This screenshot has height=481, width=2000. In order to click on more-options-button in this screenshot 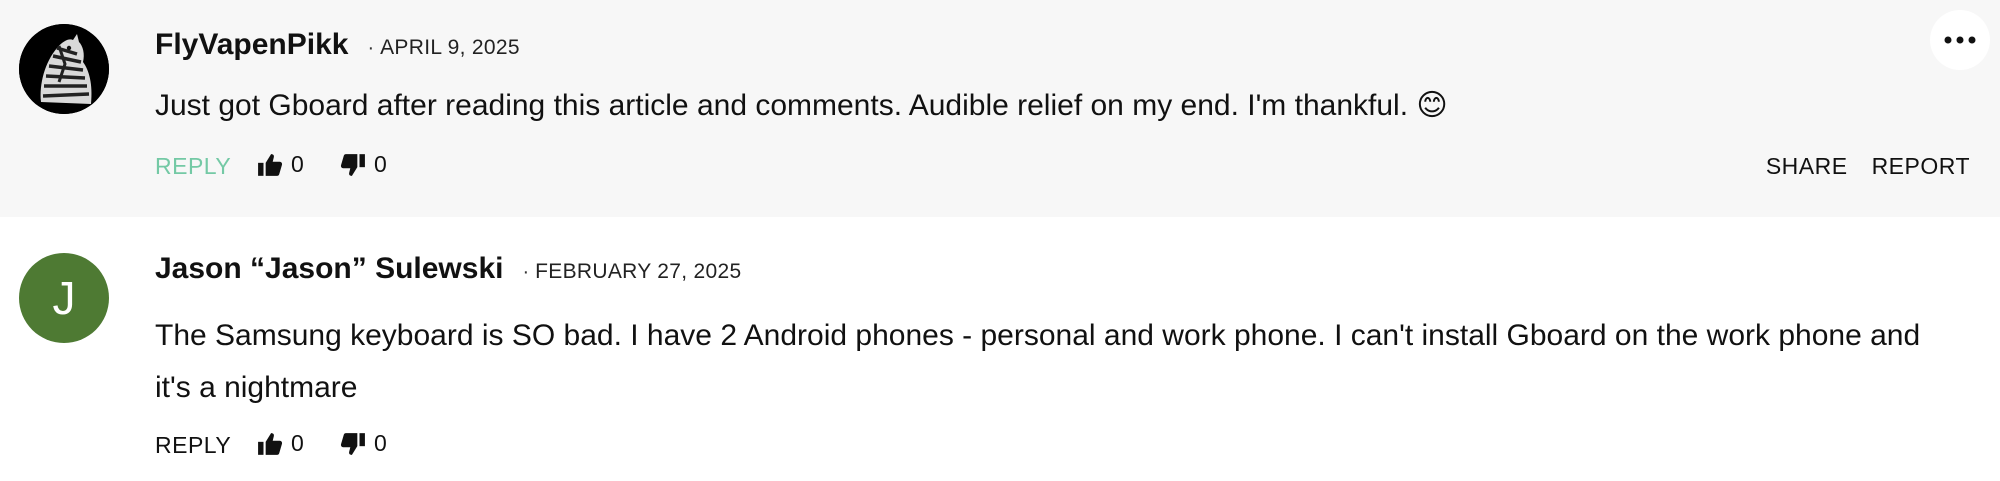, I will do `click(1960, 40)`.